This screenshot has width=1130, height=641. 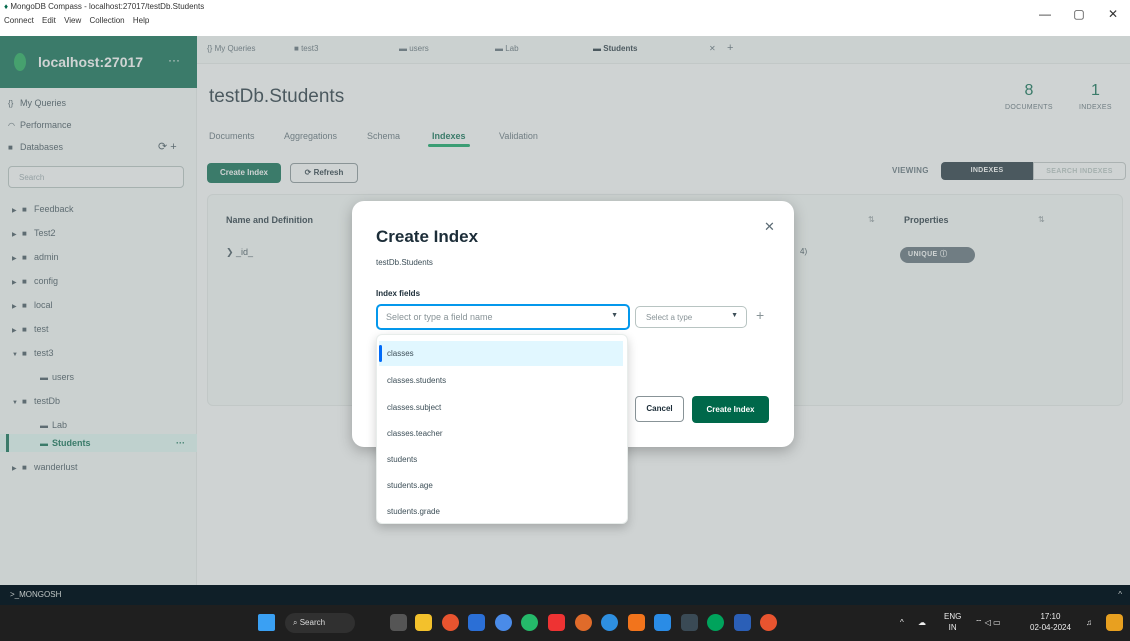 I want to click on compass-logo-icon: ♦, so click(x=6, y=6).